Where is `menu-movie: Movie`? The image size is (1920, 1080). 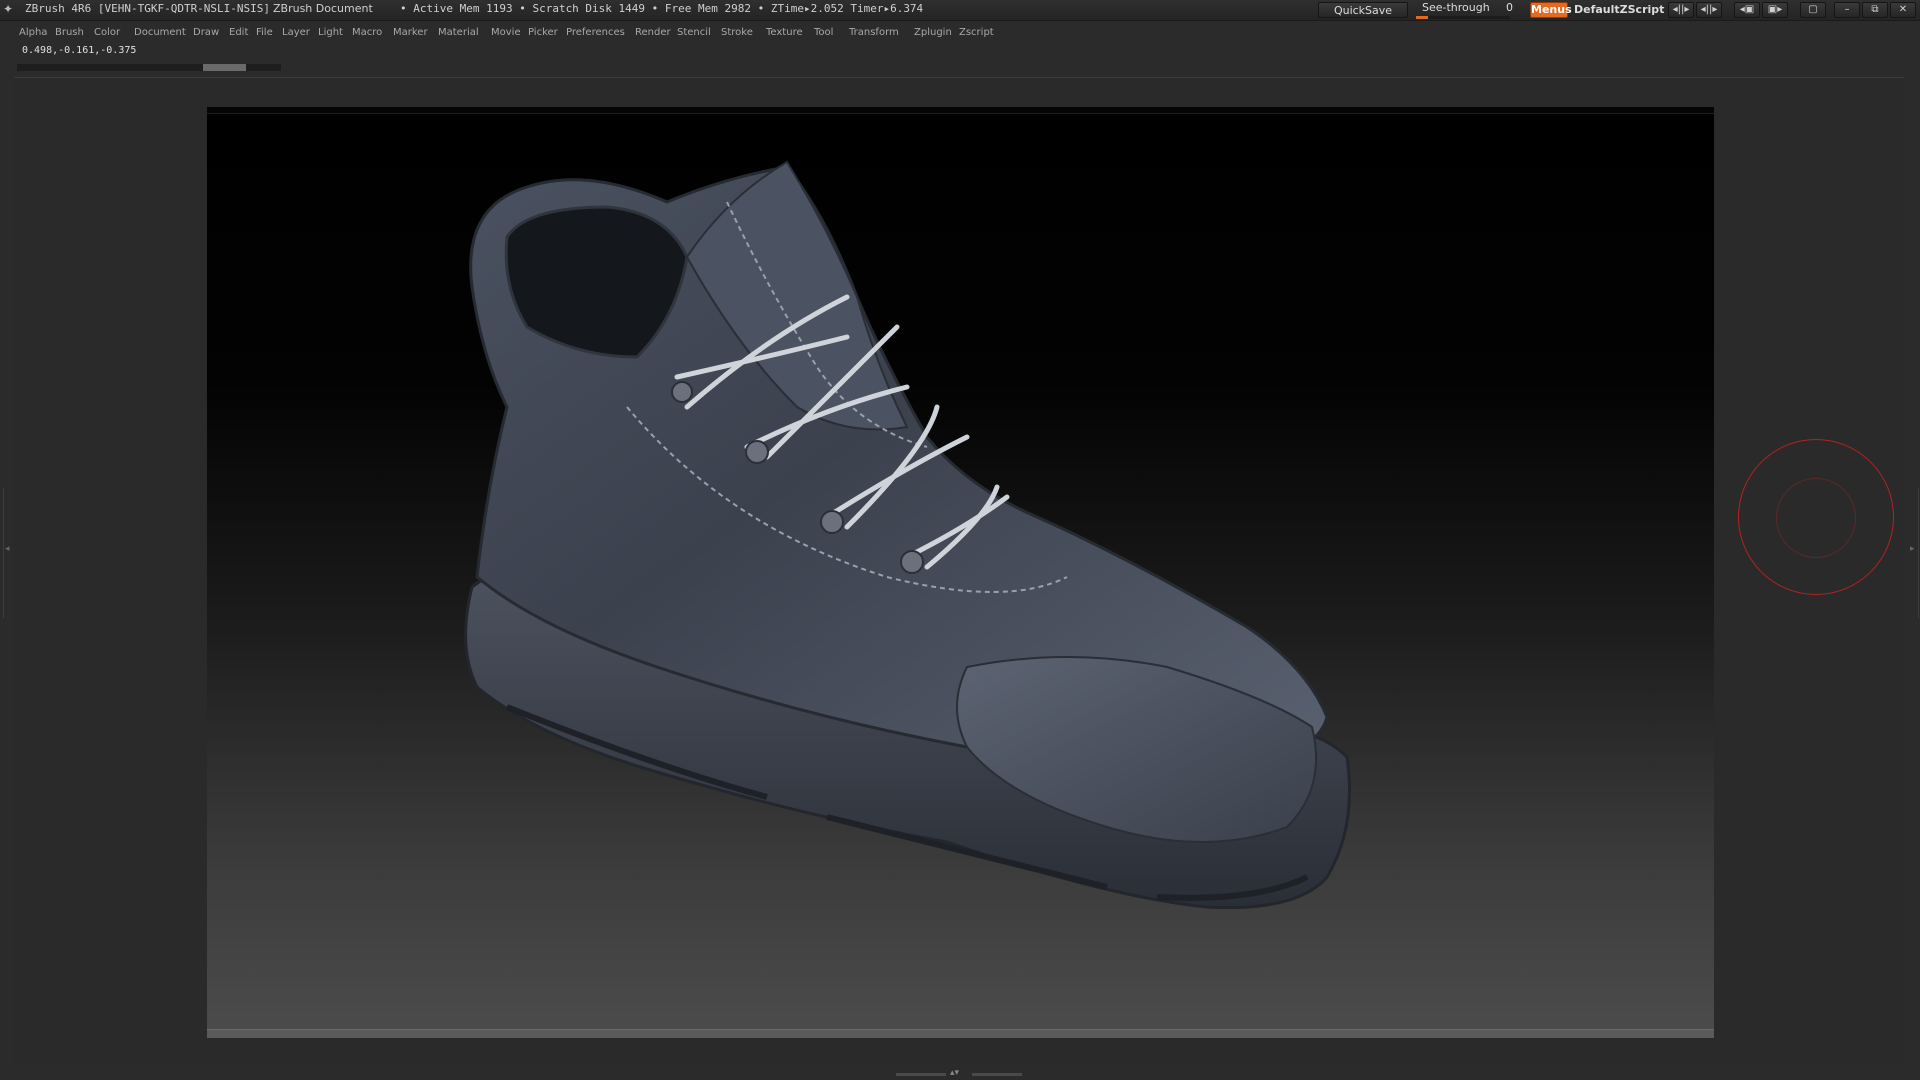
menu-movie: Movie is located at coordinates (506, 33).